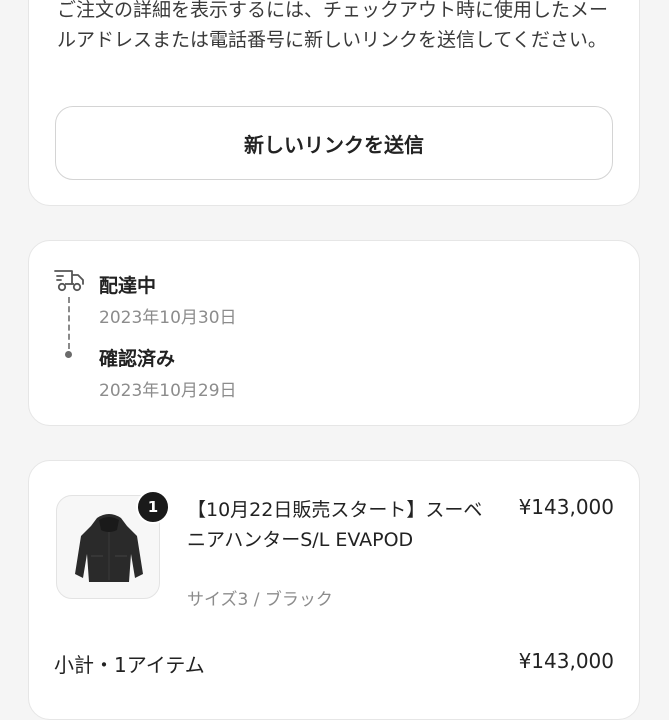  Describe the element at coordinates (153, 507) in the screenshot. I see `quantity-badge: 1` at that location.